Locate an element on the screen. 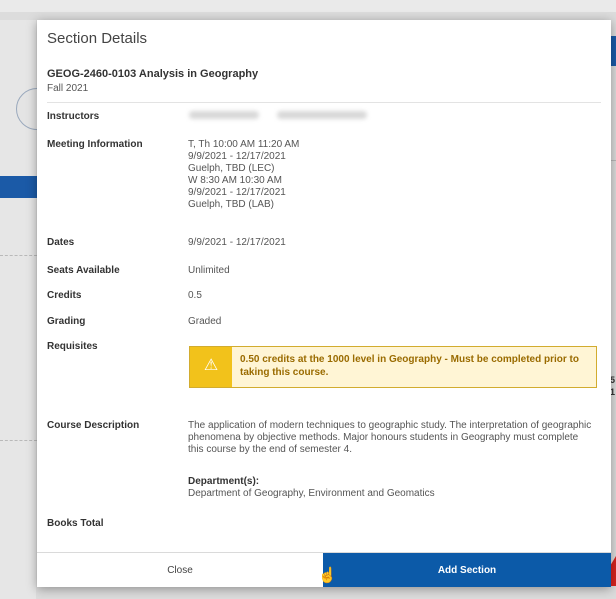 This screenshot has width=616, height=599. warning-icon-background: ⚠ is located at coordinates (211, 367).